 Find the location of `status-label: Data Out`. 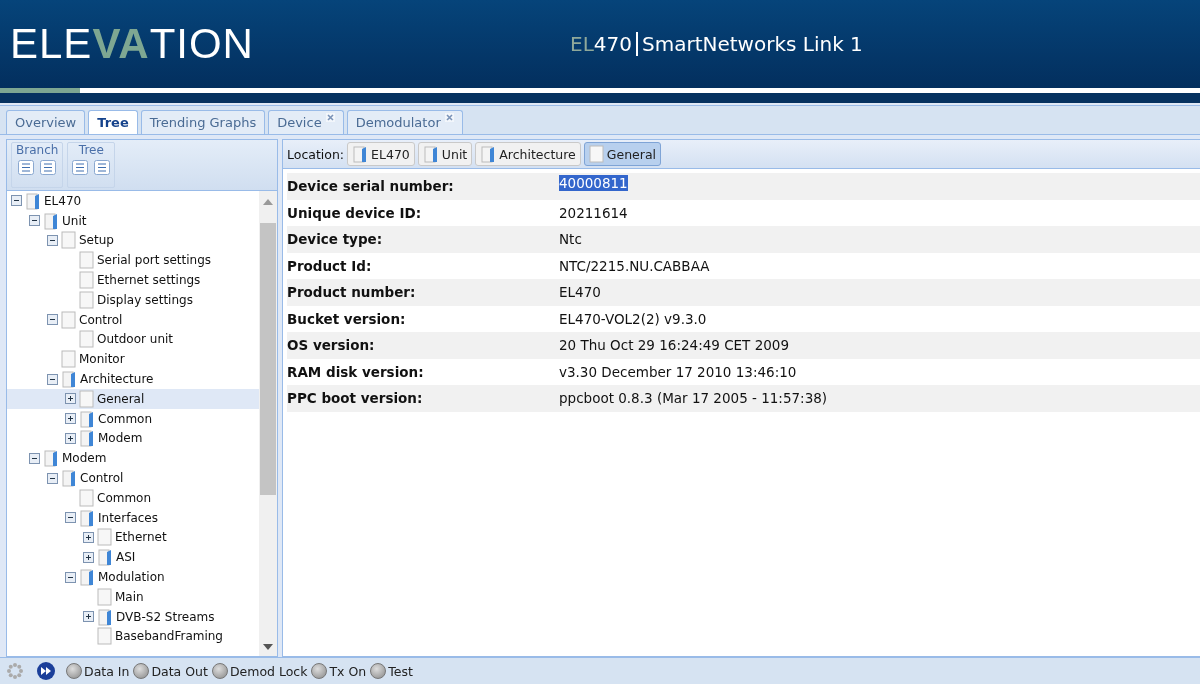

status-label: Data Out is located at coordinates (179, 671).